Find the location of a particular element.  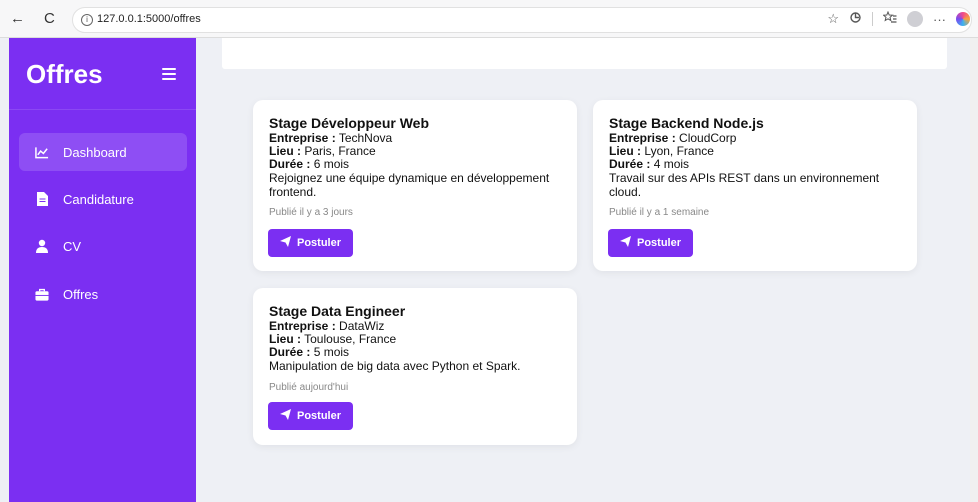

browser-toolbar: ← C i 127.0.0.1:5000/offres ☆ ··· is located at coordinates (489, 19).